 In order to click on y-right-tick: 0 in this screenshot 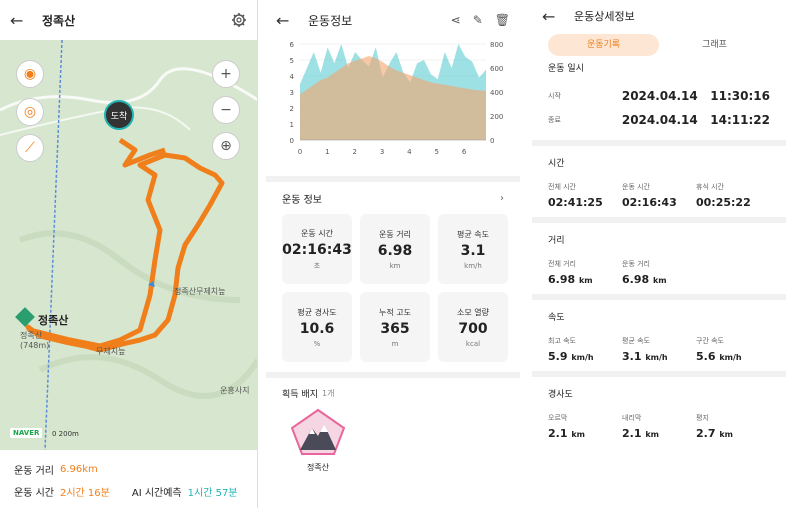, I will do `click(492, 141)`.